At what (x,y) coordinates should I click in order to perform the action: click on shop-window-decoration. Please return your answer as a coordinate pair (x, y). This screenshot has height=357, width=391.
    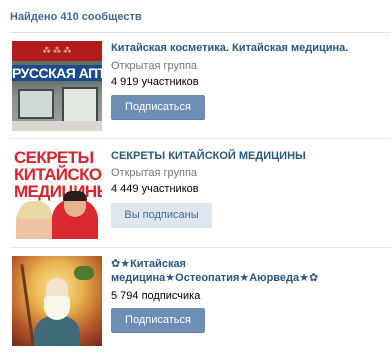
    Looking at the image, I should click on (36, 104).